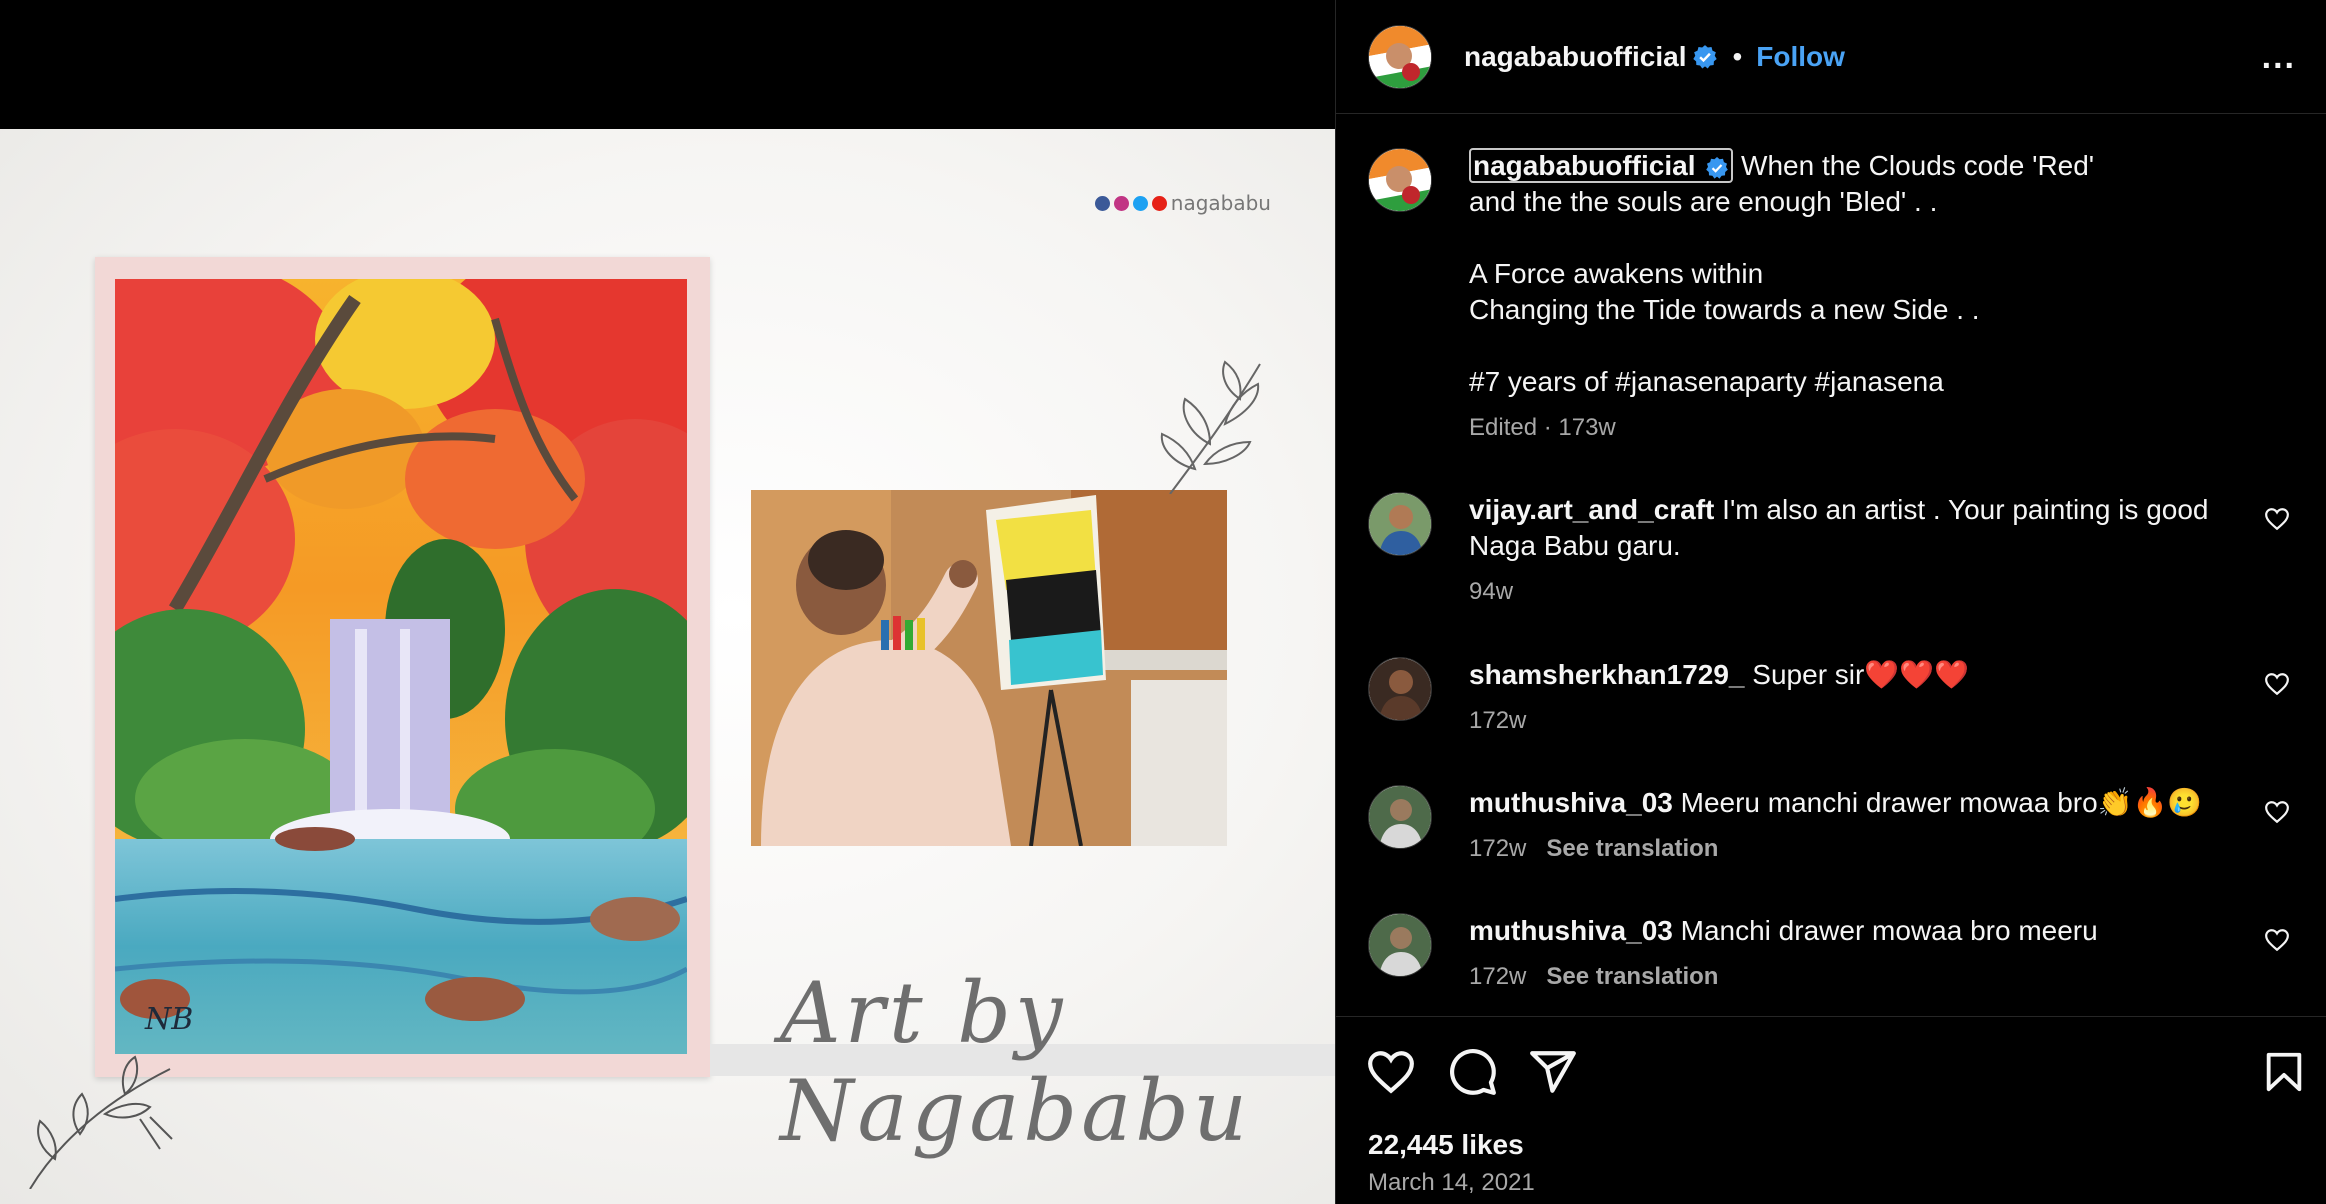  What do you see at coordinates (1102, 203) in the screenshot?
I see `facebook-icon` at bounding box center [1102, 203].